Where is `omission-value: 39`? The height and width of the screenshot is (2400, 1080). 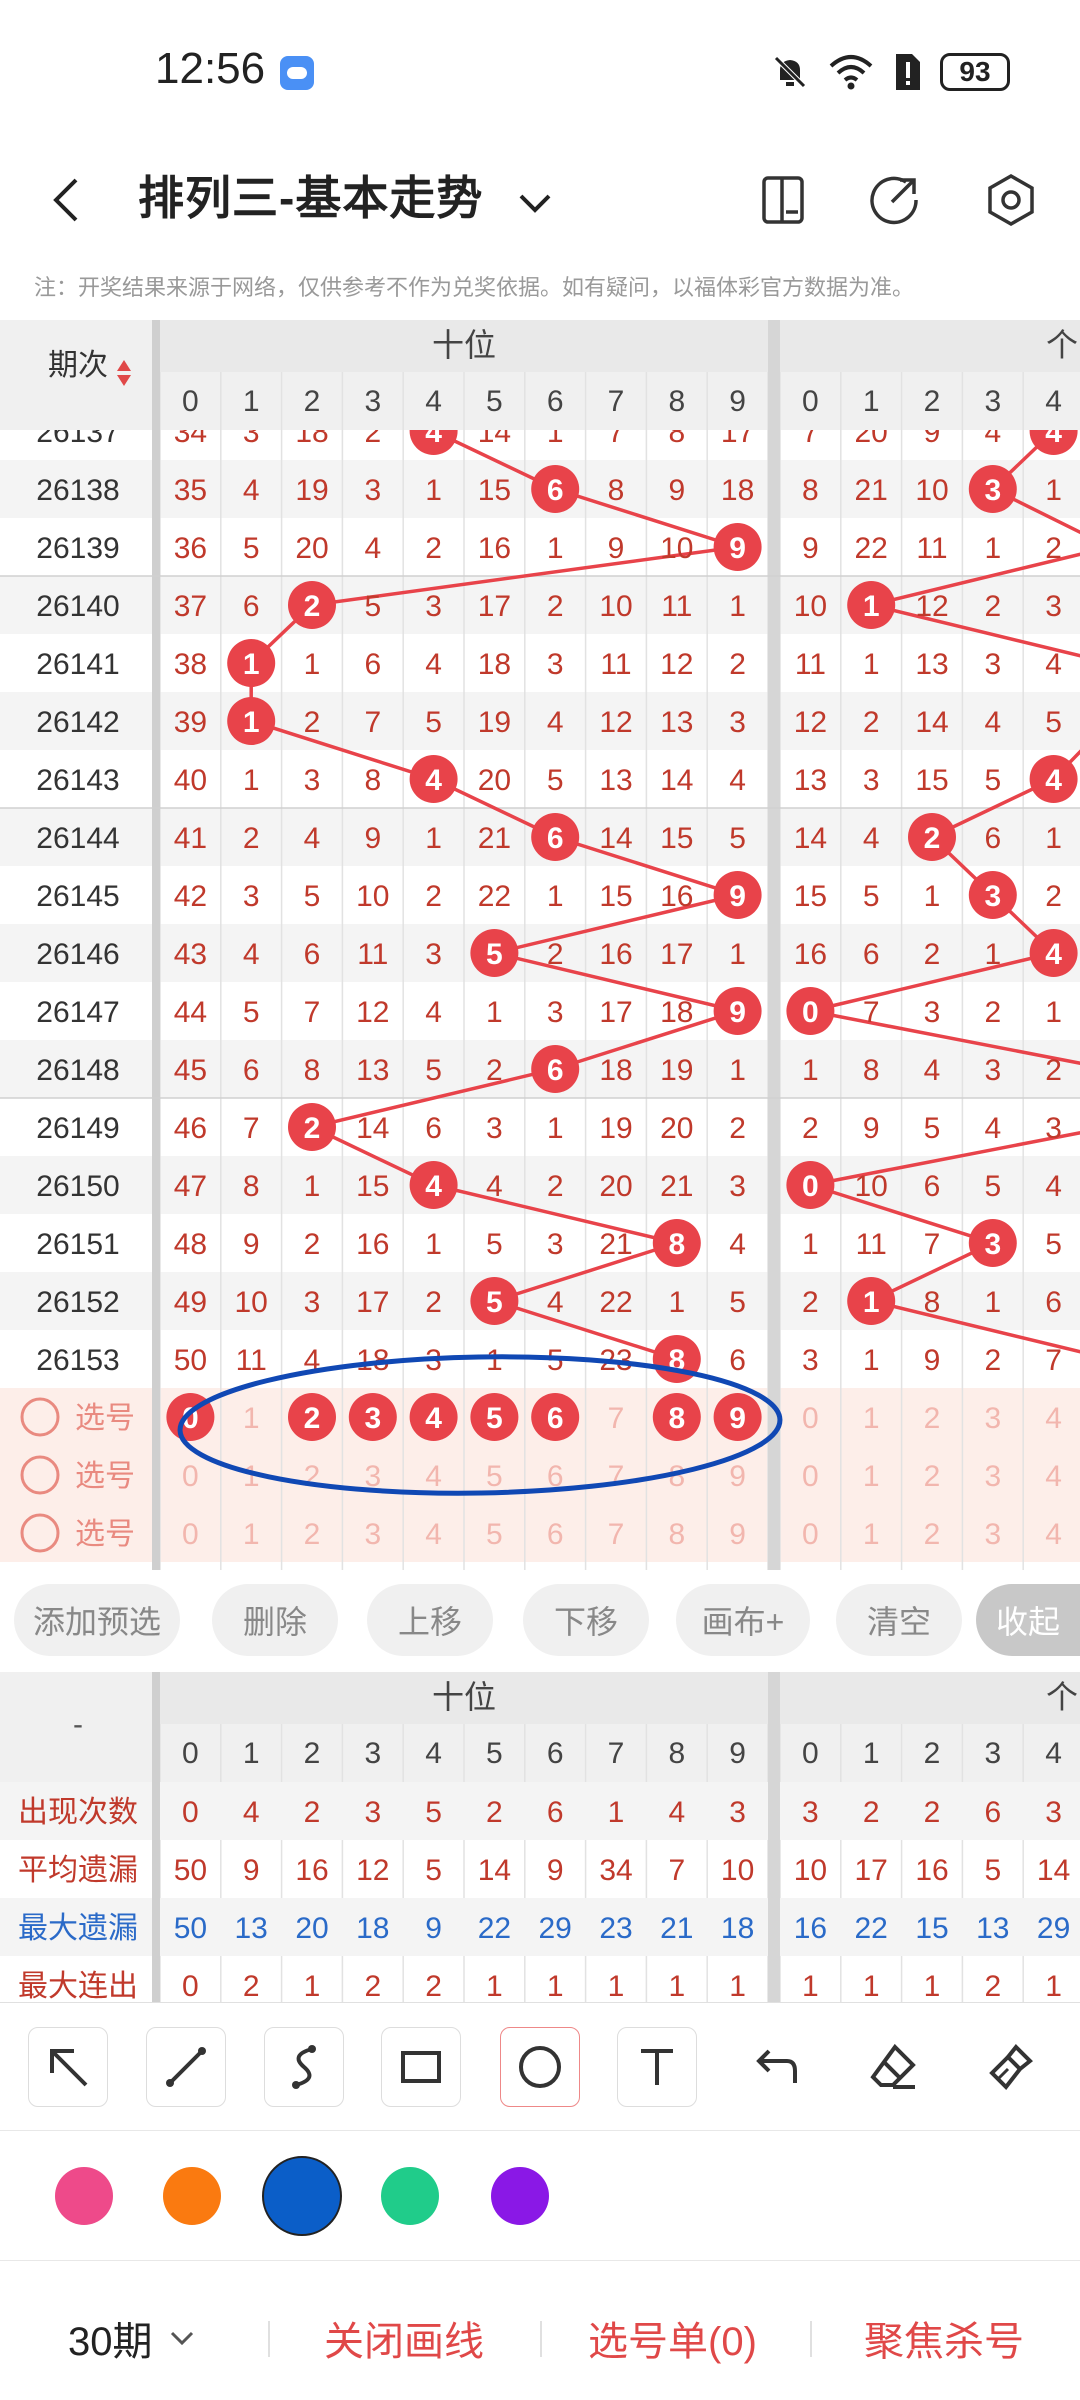 omission-value: 39 is located at coordinates (190, 722).